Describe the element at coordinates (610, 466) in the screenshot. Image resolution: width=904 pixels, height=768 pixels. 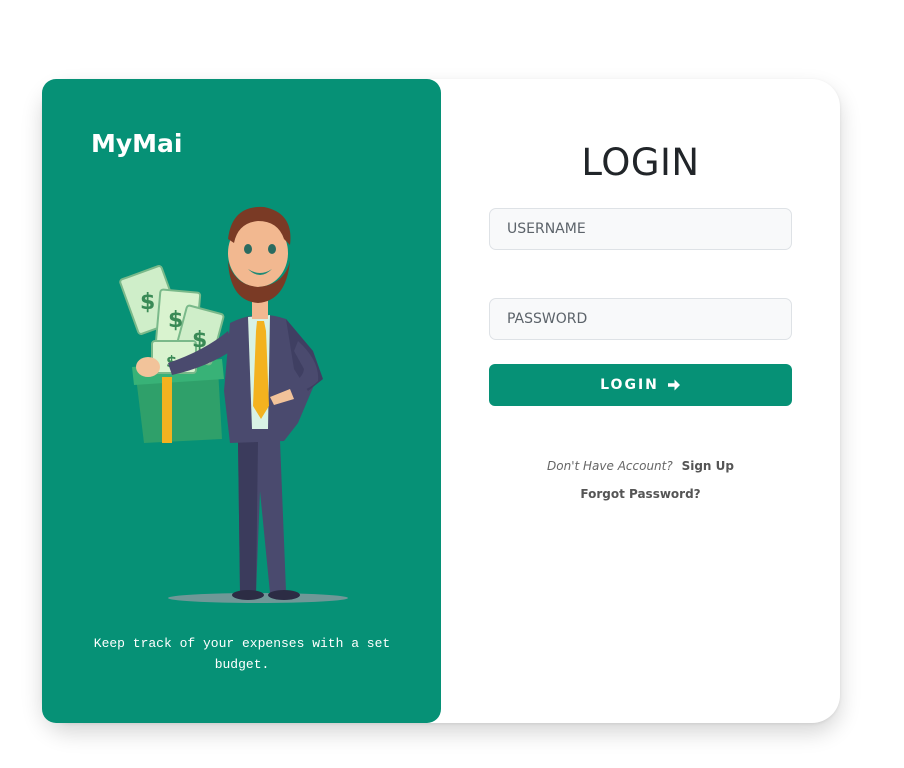
I see `signup-question: Don't Have Account?` at that location.